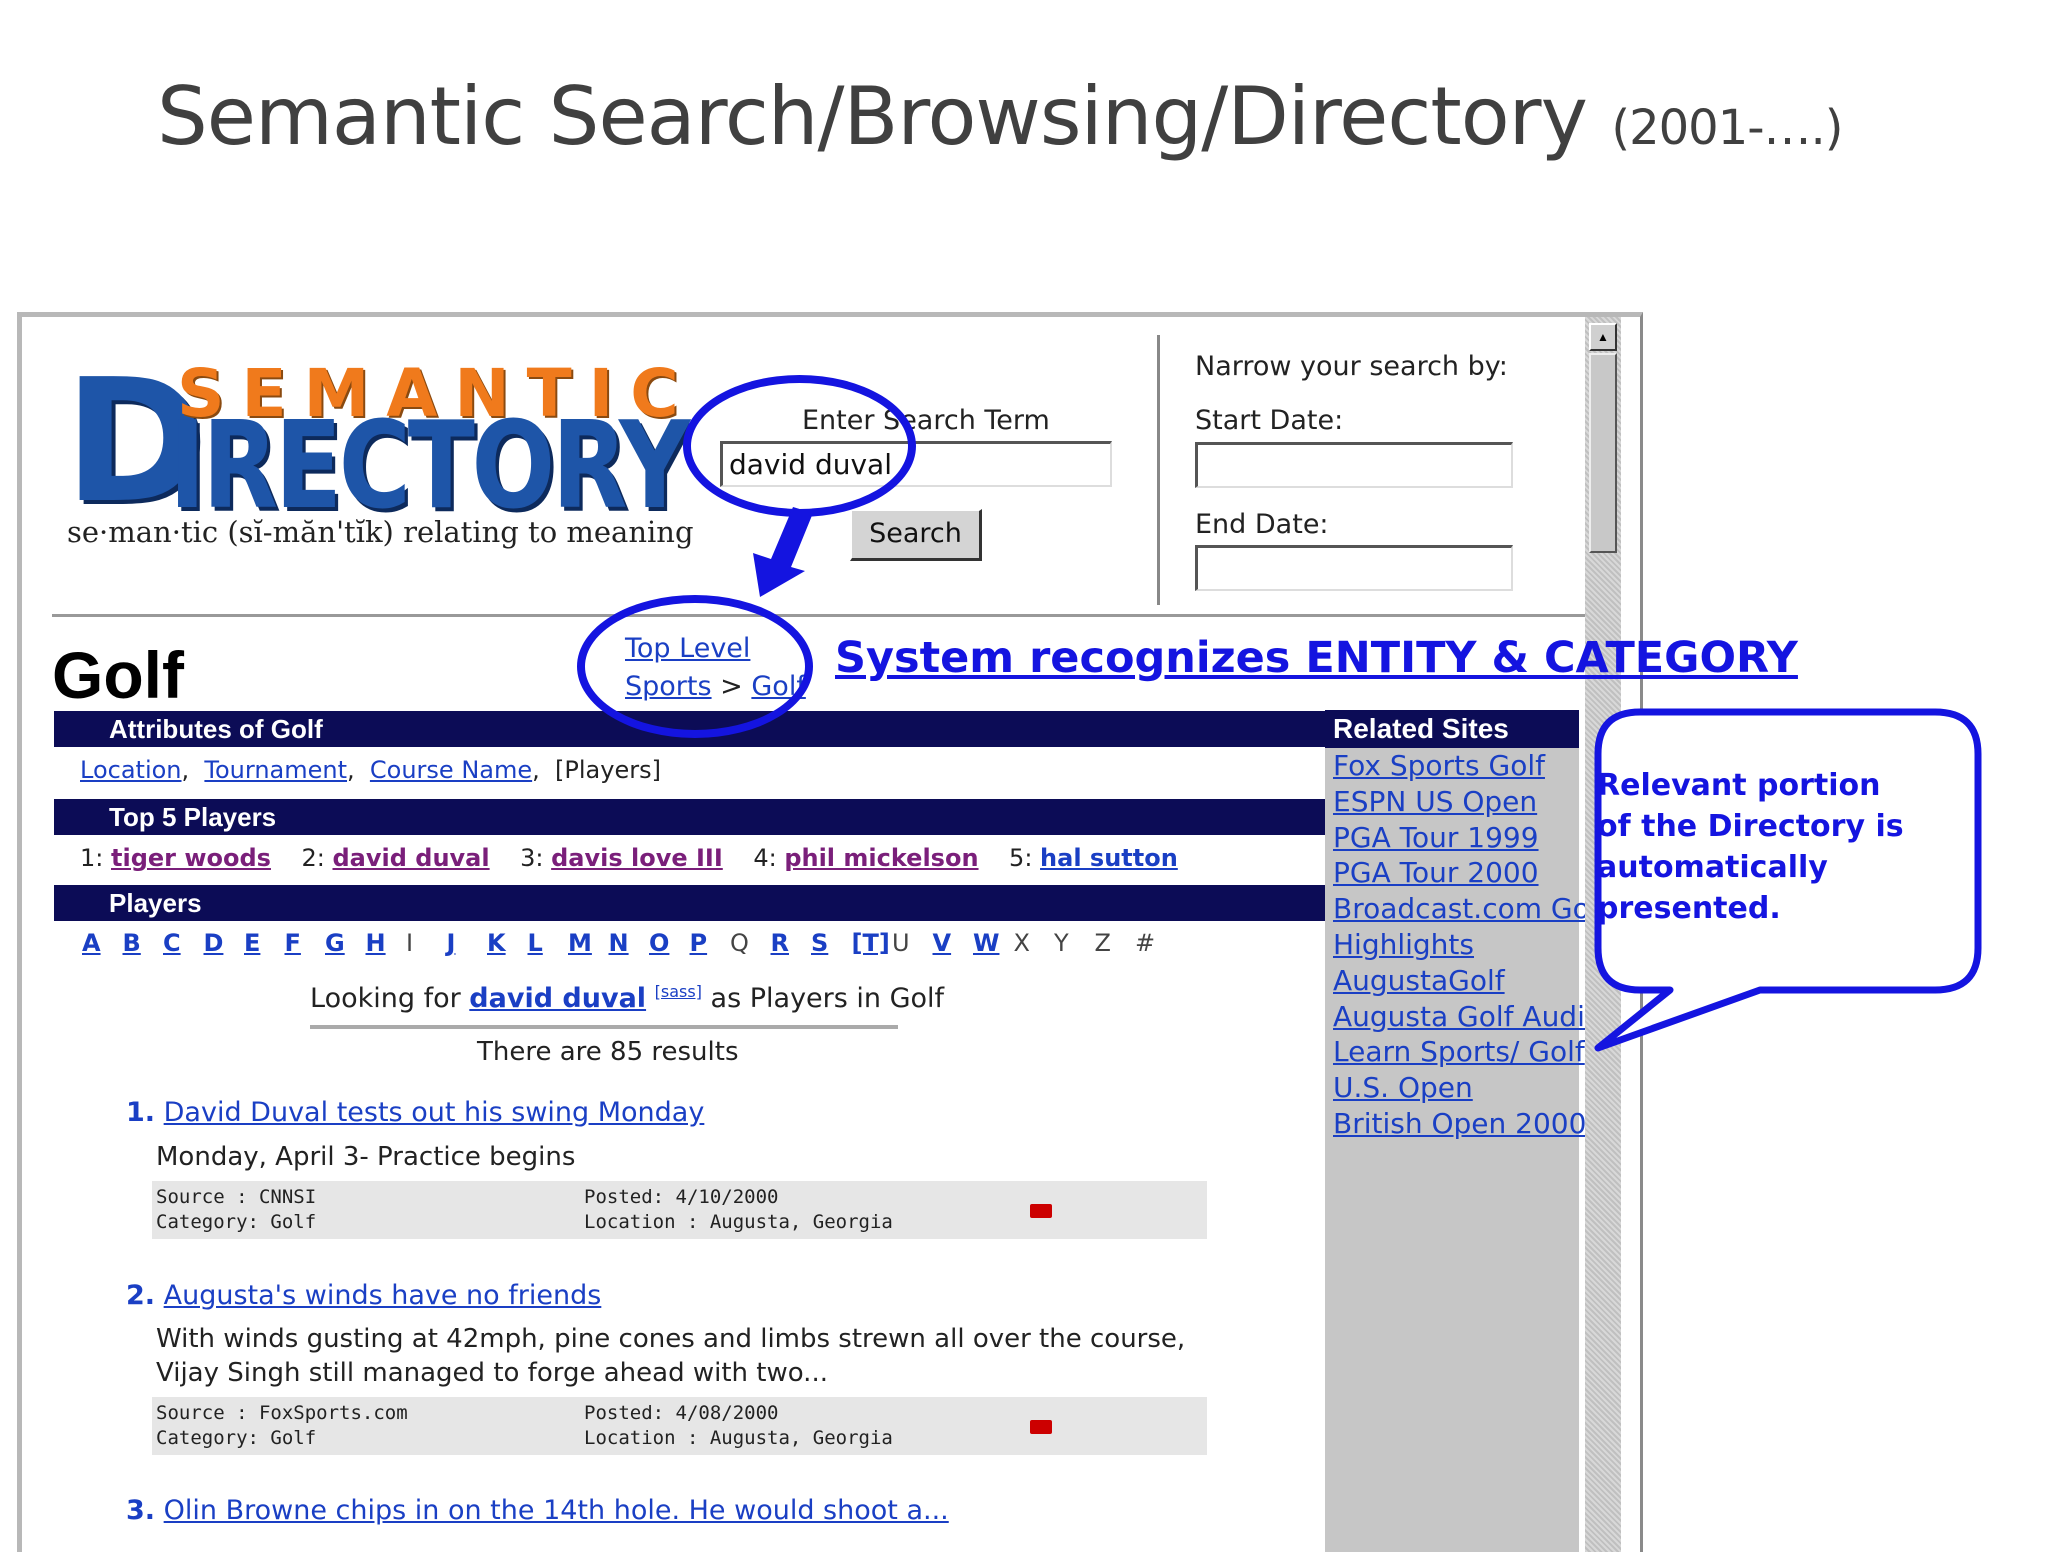 Image resolution: width=2048 pixels, height=1552 pixels. Describe the element at coordinates (608, 770) in the screenshot. I see `attribute-current: [Players]` at that location.